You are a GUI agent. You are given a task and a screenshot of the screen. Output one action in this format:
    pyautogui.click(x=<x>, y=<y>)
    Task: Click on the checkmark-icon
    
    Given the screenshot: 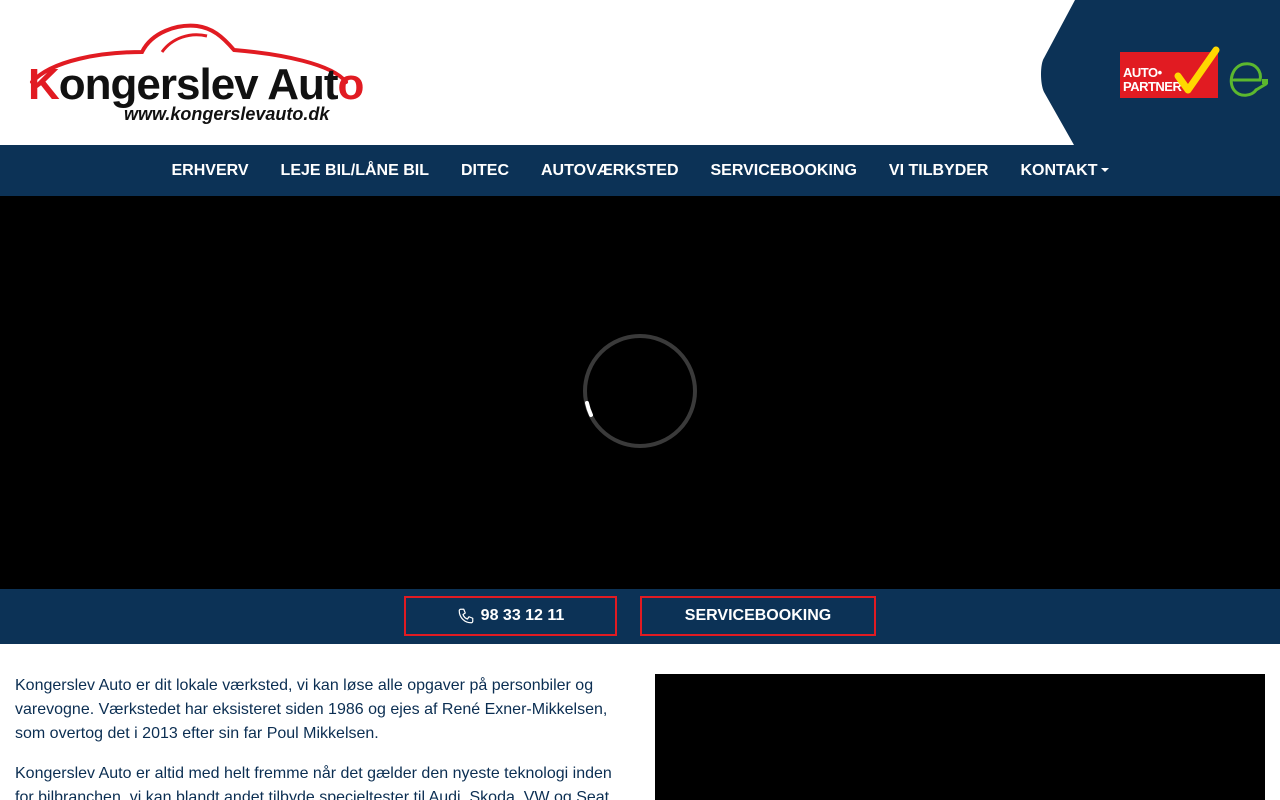 What is the action you would take?
    pyautogui.click(x=1197, y=70)
    